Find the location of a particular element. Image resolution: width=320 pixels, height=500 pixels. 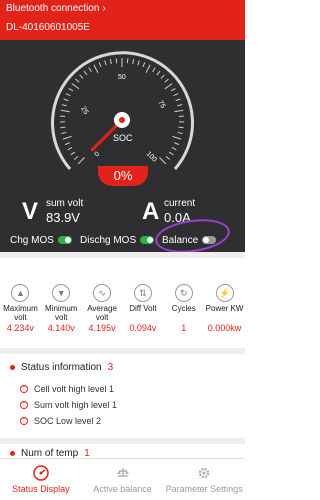

stat-average-volt: ∿ Average volt 4.195v is located at coordinates (102, 314).